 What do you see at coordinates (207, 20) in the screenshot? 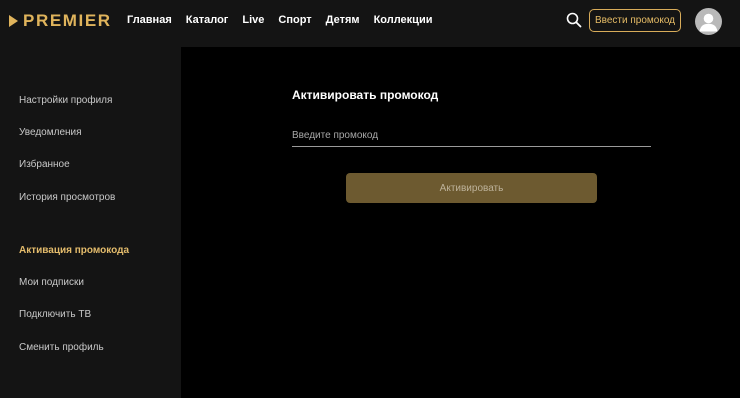
I see `nav-item-catalog: Каталог` at bounding box center [207, 20].